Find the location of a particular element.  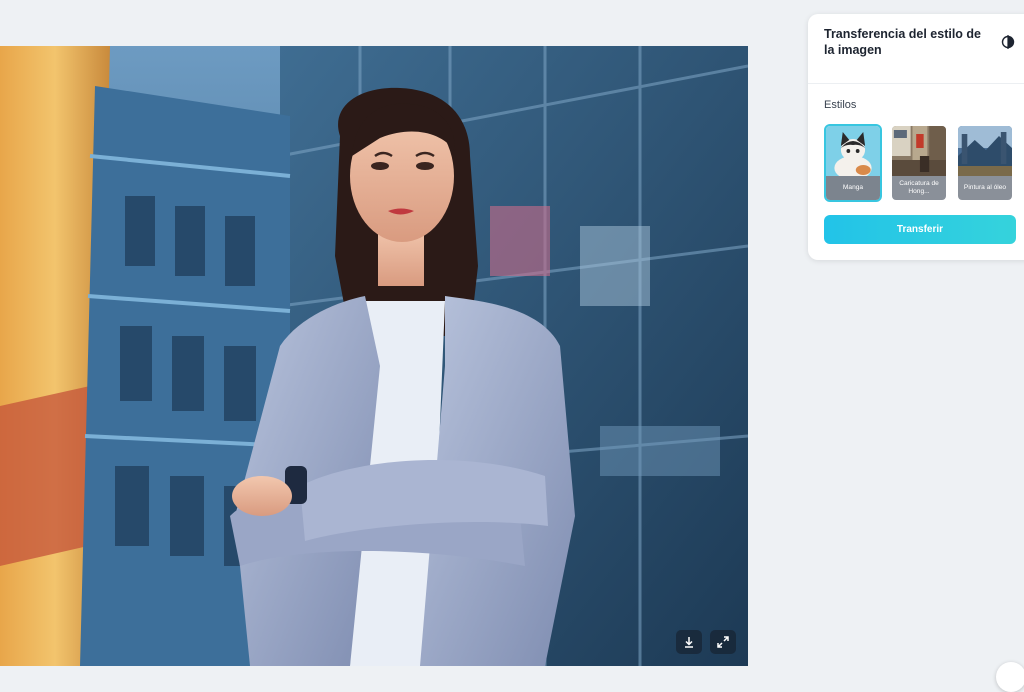

manga-thumbnail is located at coordinates (853, 152).